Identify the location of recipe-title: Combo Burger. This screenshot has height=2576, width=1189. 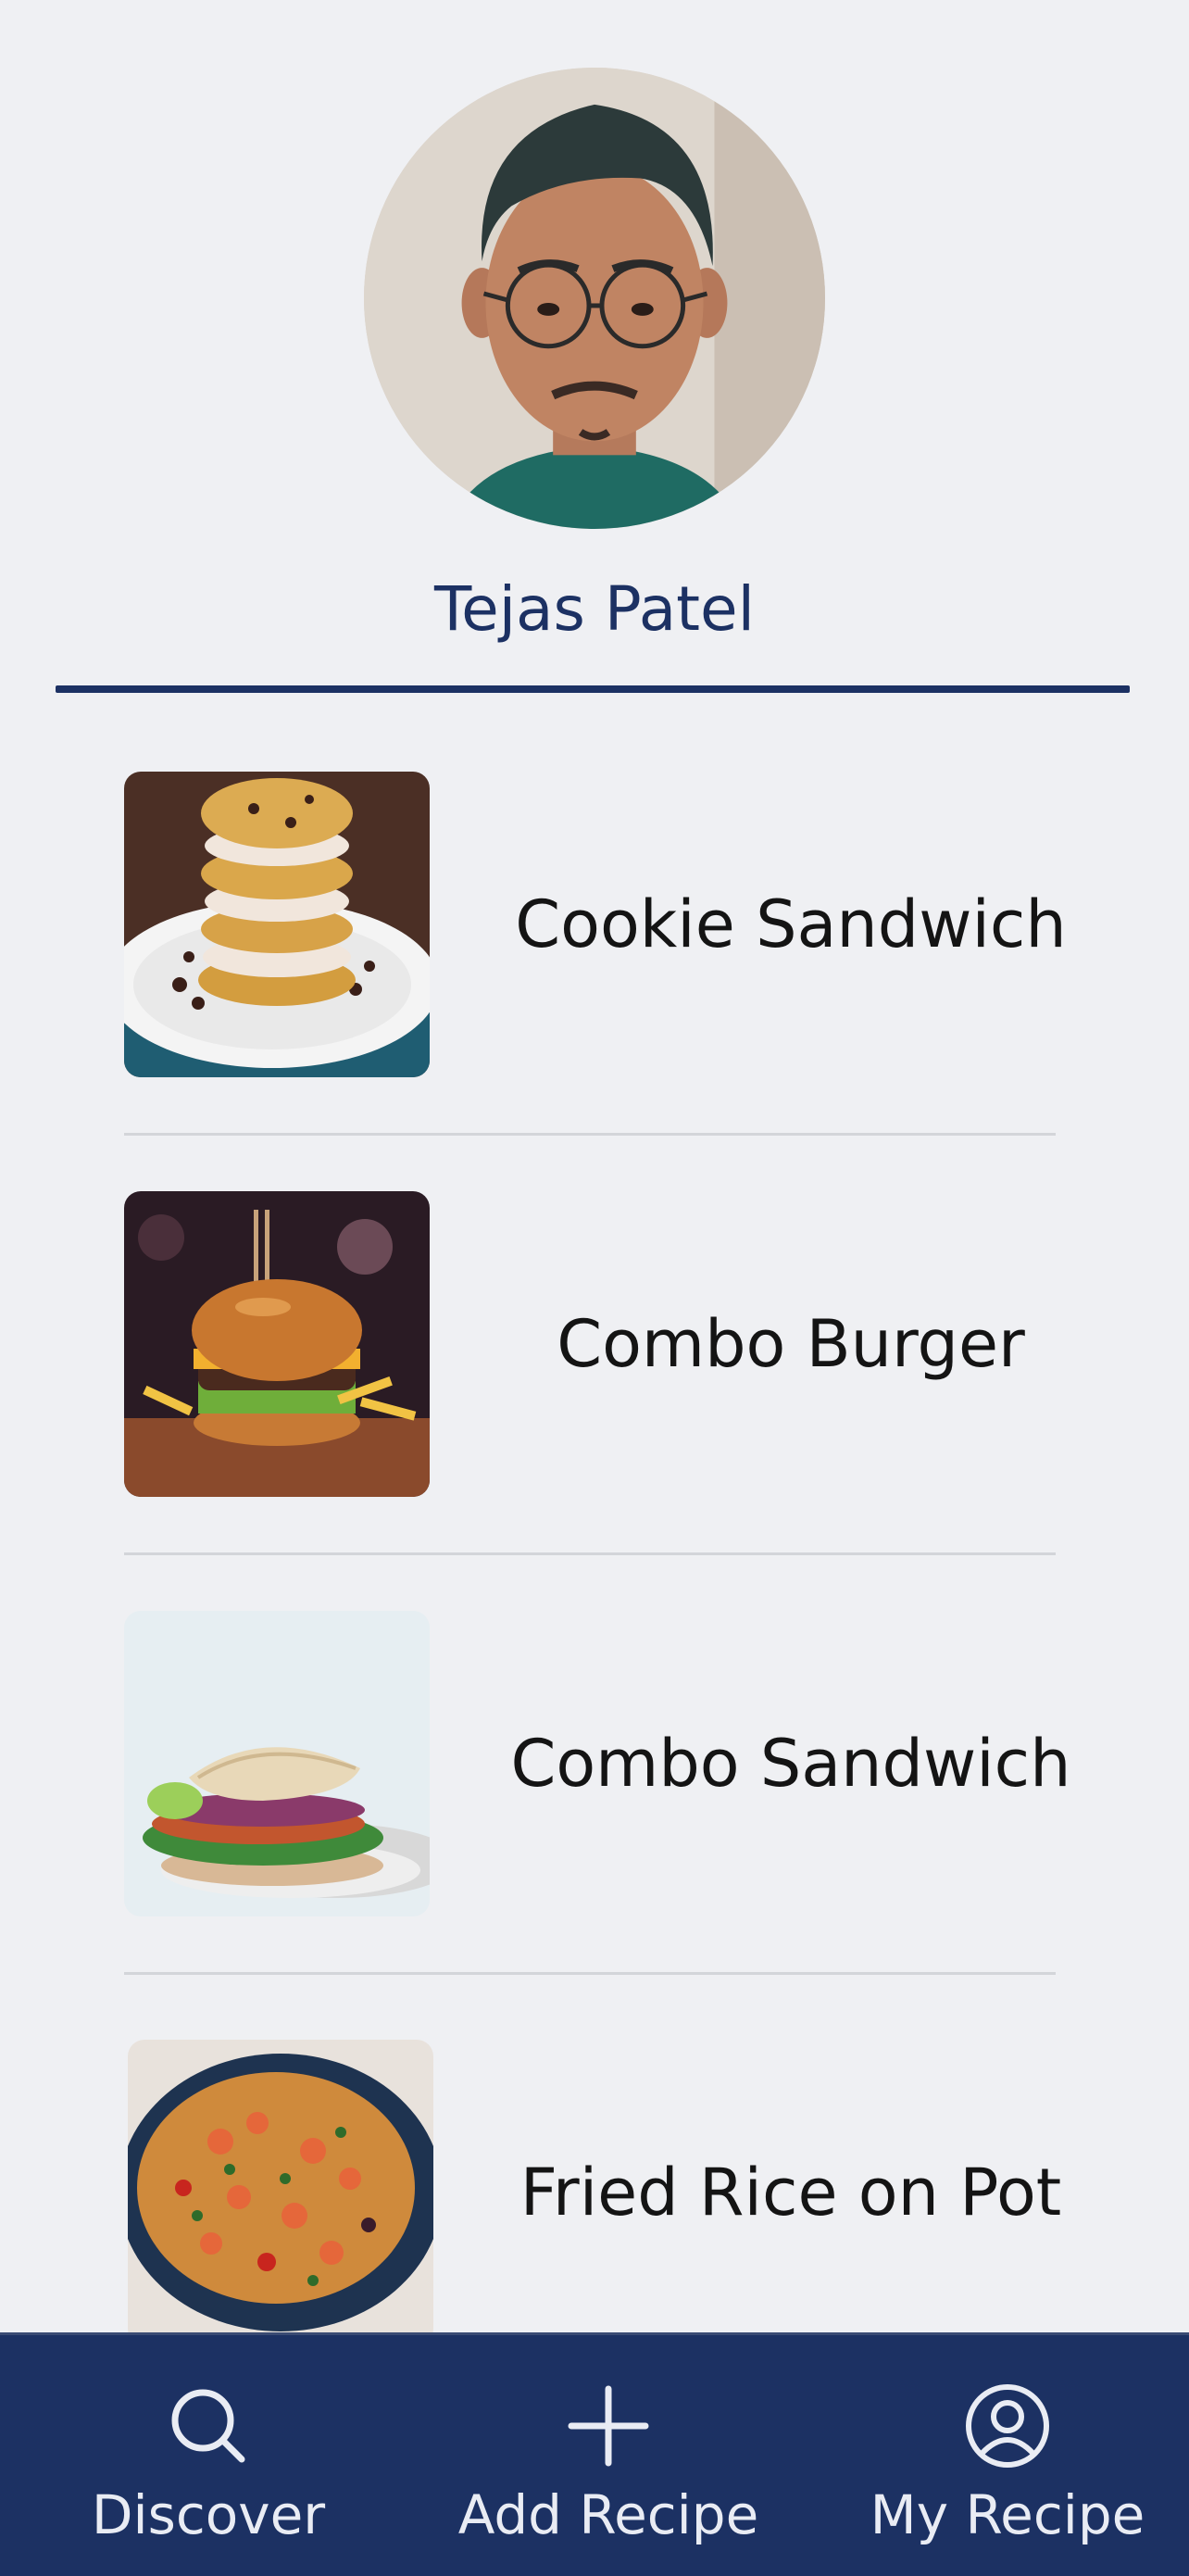
(791, 1344).